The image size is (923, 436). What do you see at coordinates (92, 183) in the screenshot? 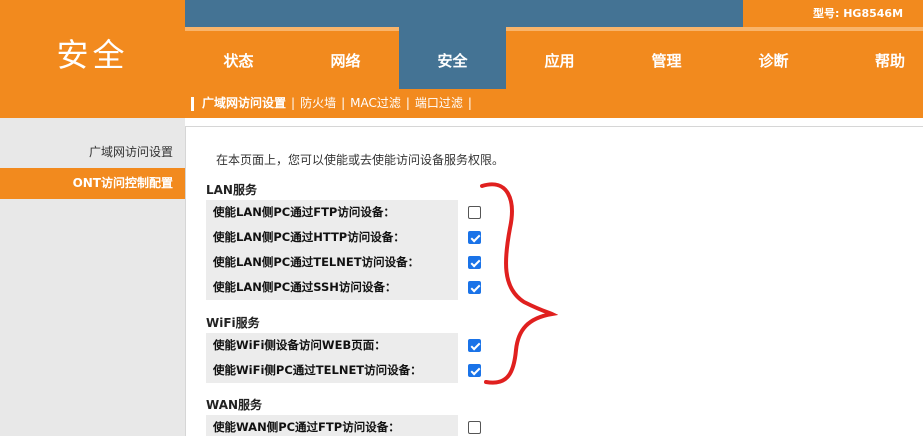
I see `sidebar-item-ont-access-control: ONT访问控制配置` at bounding box center [92, 183].